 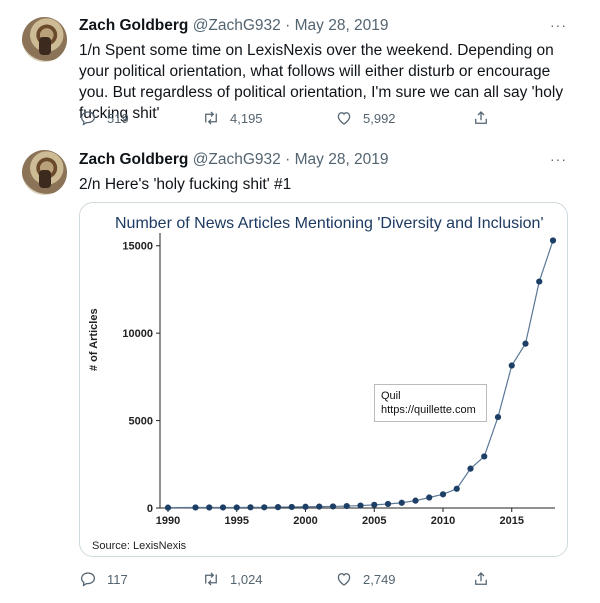 I want to click on x-tick-label: 2010, so click(x=443, y=521).